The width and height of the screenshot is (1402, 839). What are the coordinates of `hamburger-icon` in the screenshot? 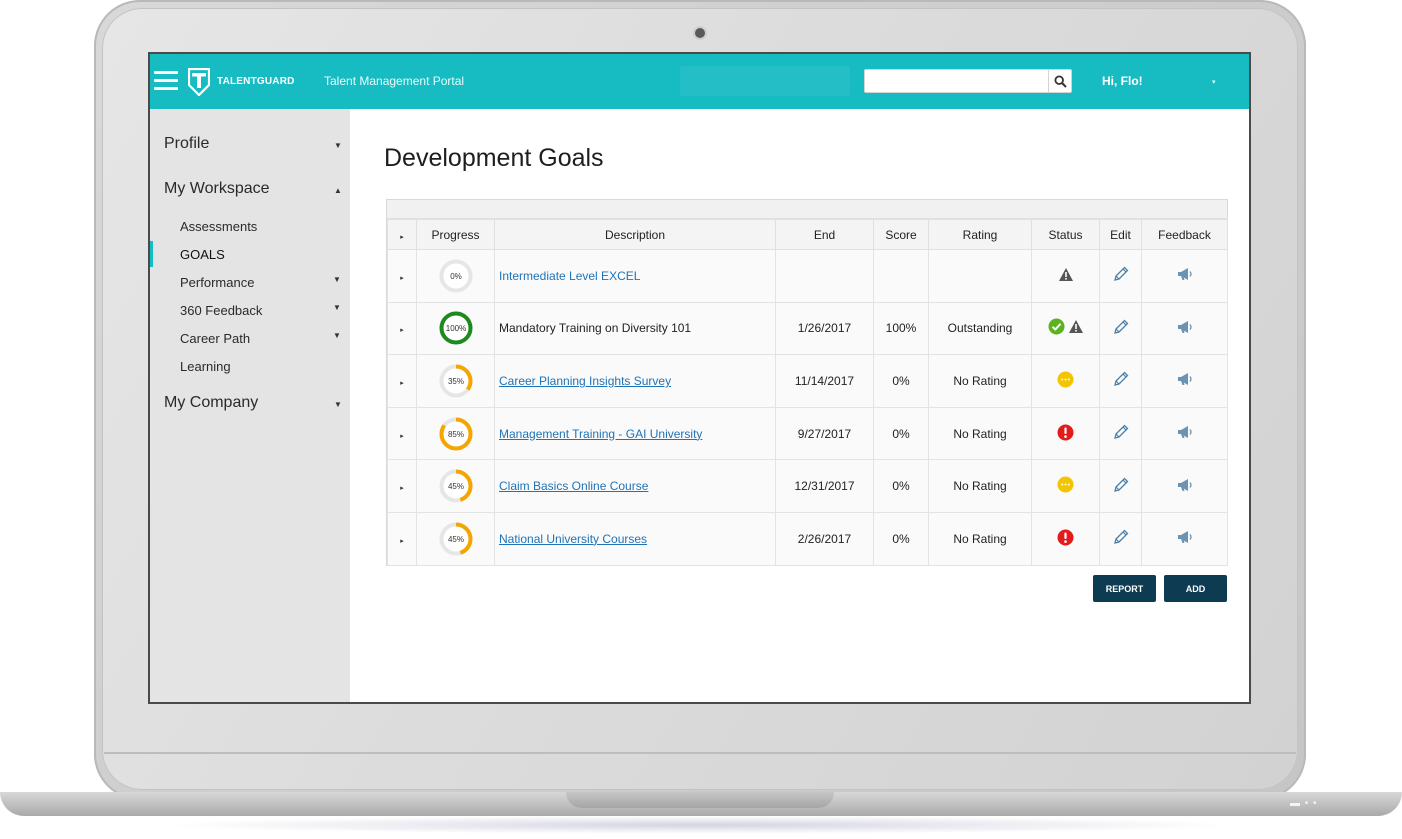 It's located at (166, 81).